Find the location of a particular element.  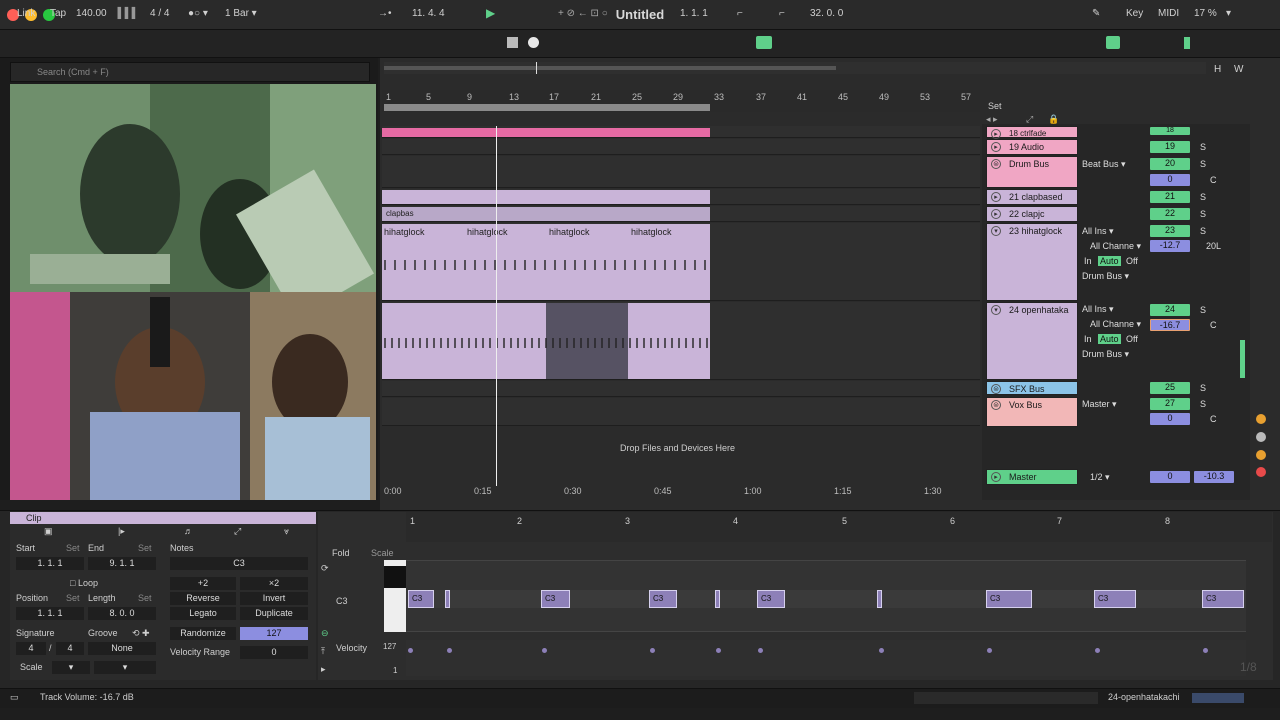

master-track-header: ▸ Master is located at coordinates (1032, 477).